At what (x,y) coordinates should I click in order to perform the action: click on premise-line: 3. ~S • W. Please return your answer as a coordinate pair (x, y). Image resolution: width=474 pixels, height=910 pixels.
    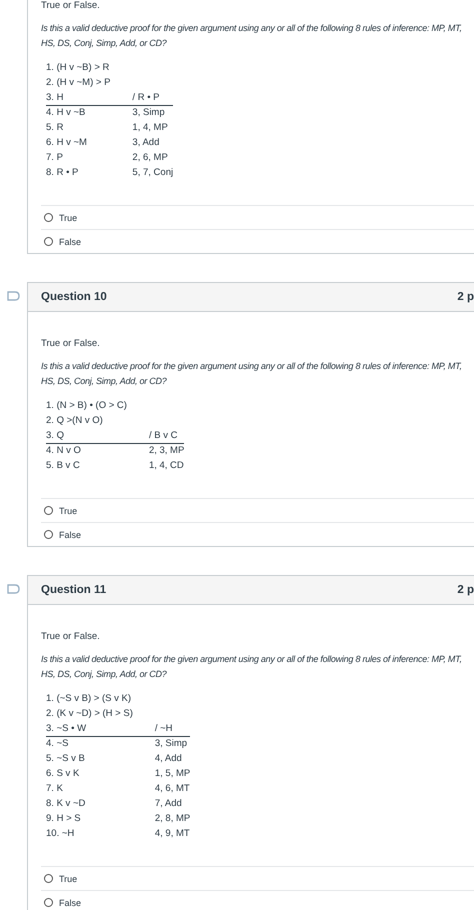
    Looking at the image, I should click on (100, 729).